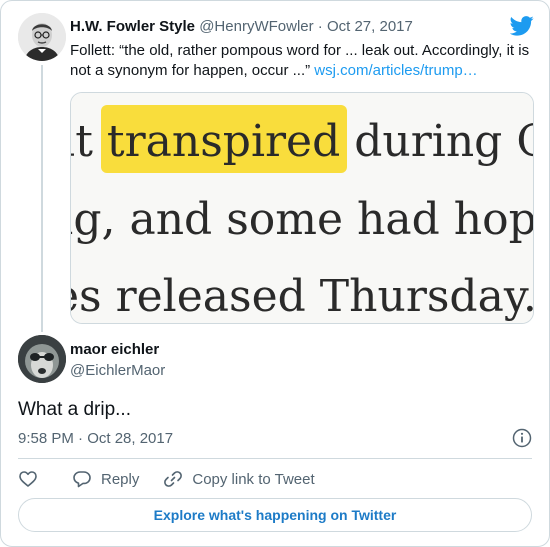 The height and width of the screenshot is (547, 550). I want to click on image-text-line-1: at transpired during O, so click(302, 141).